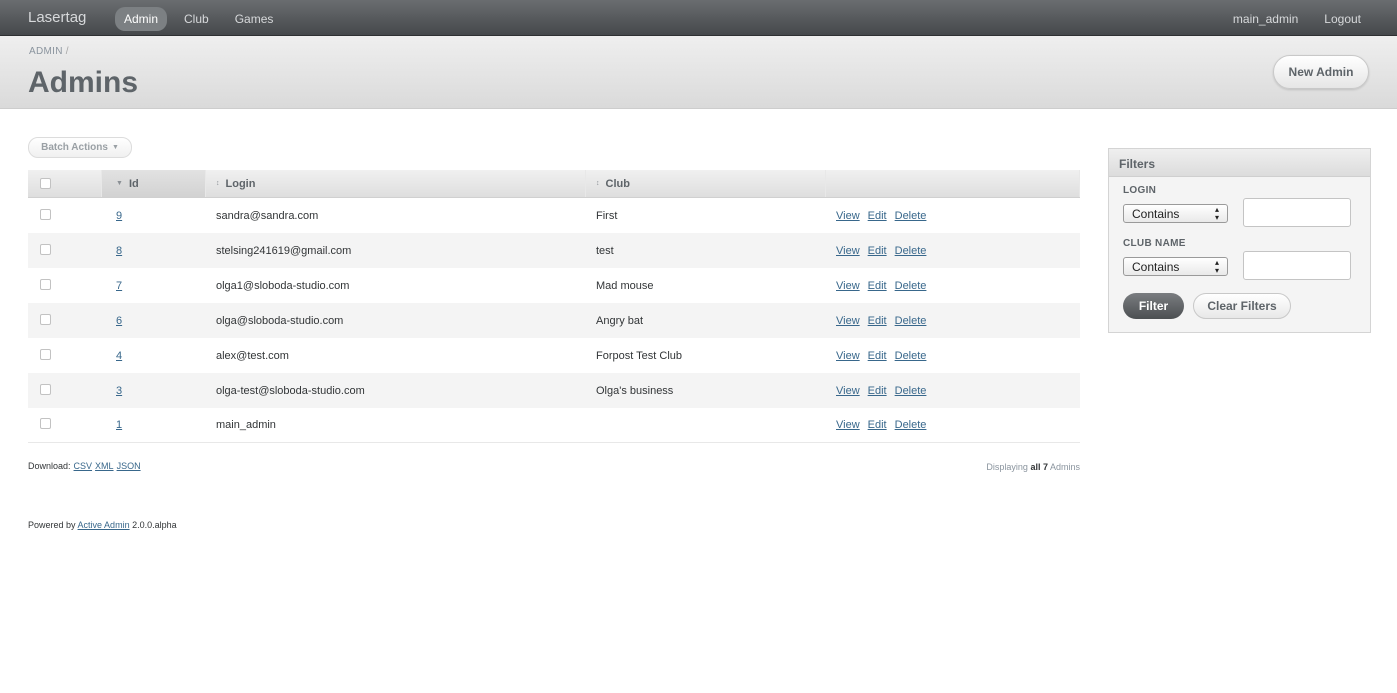 The width and height of the screenshot is (1397, 693). I want to click on powered-by: Powered by Active Admin 2.0.0.alpha, so click(102, 525).